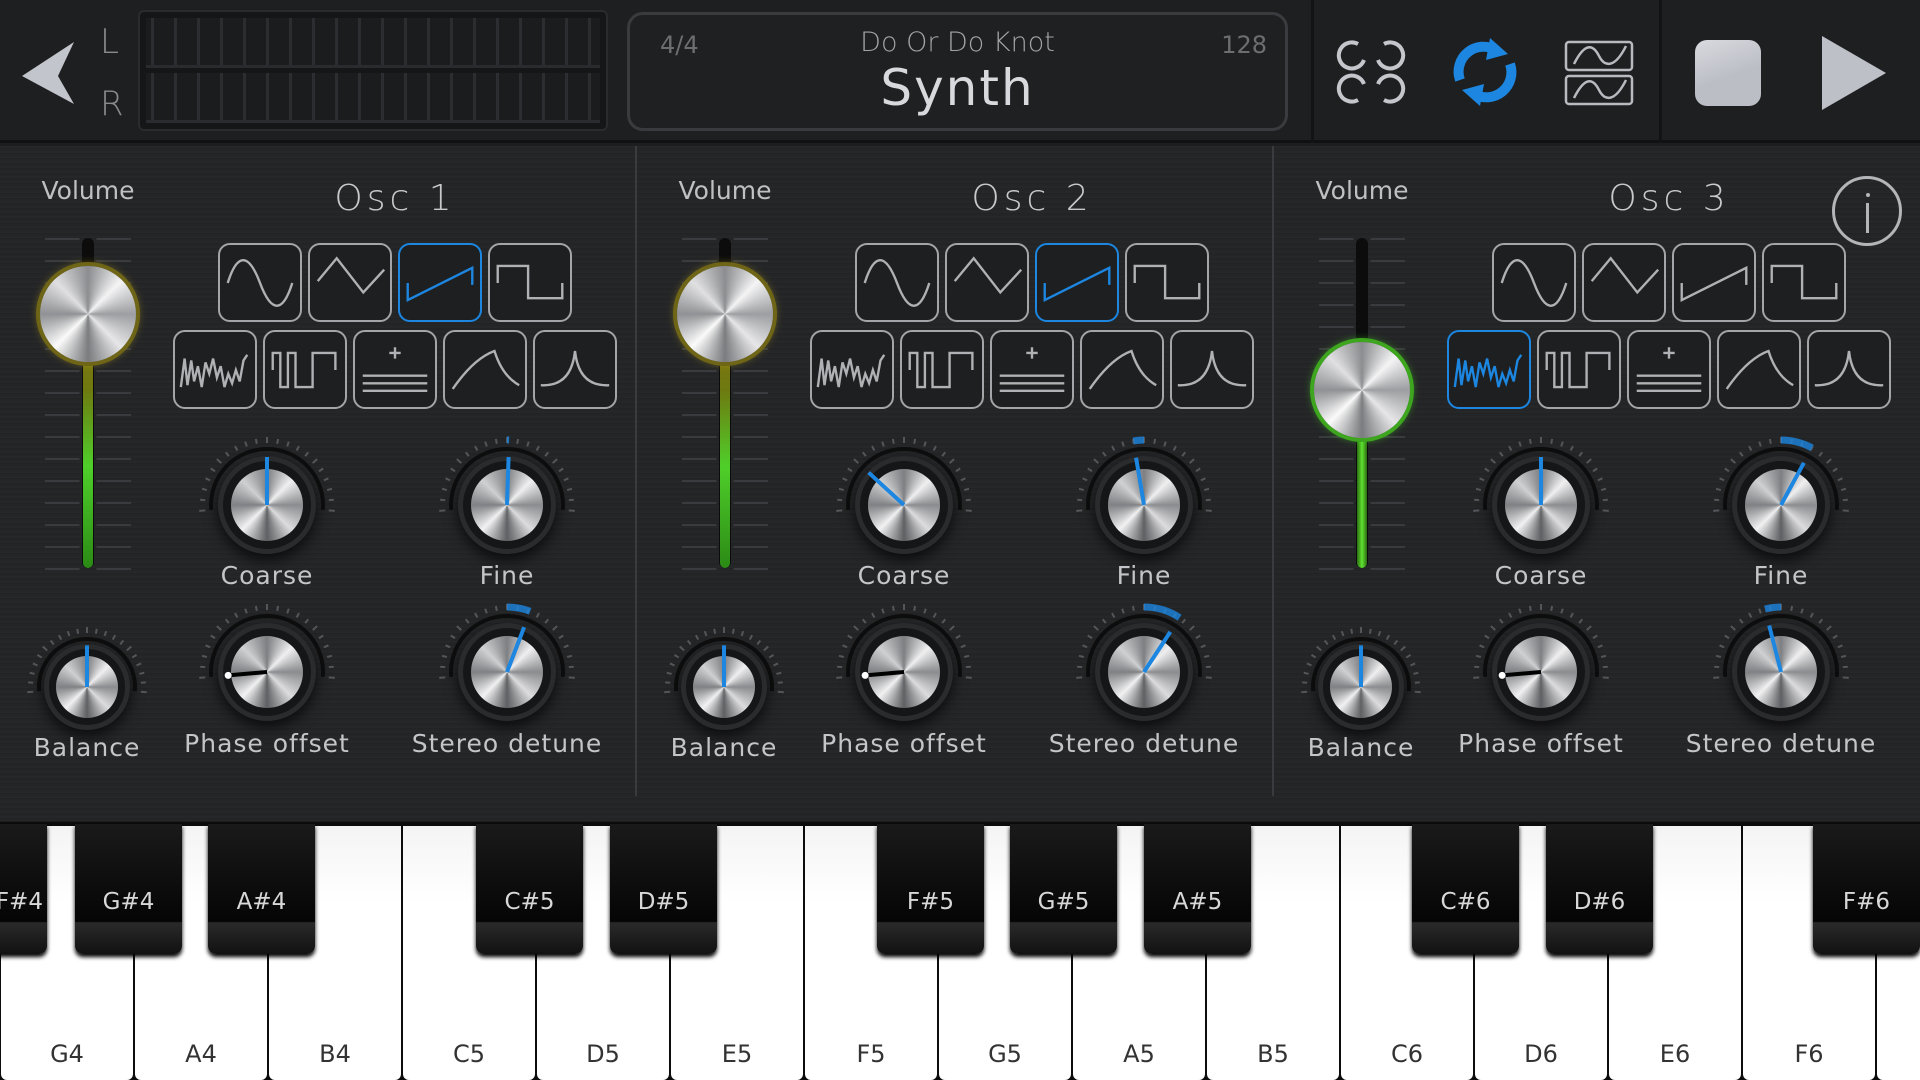  I want to click on black-key: D#5, so click(663, 889).